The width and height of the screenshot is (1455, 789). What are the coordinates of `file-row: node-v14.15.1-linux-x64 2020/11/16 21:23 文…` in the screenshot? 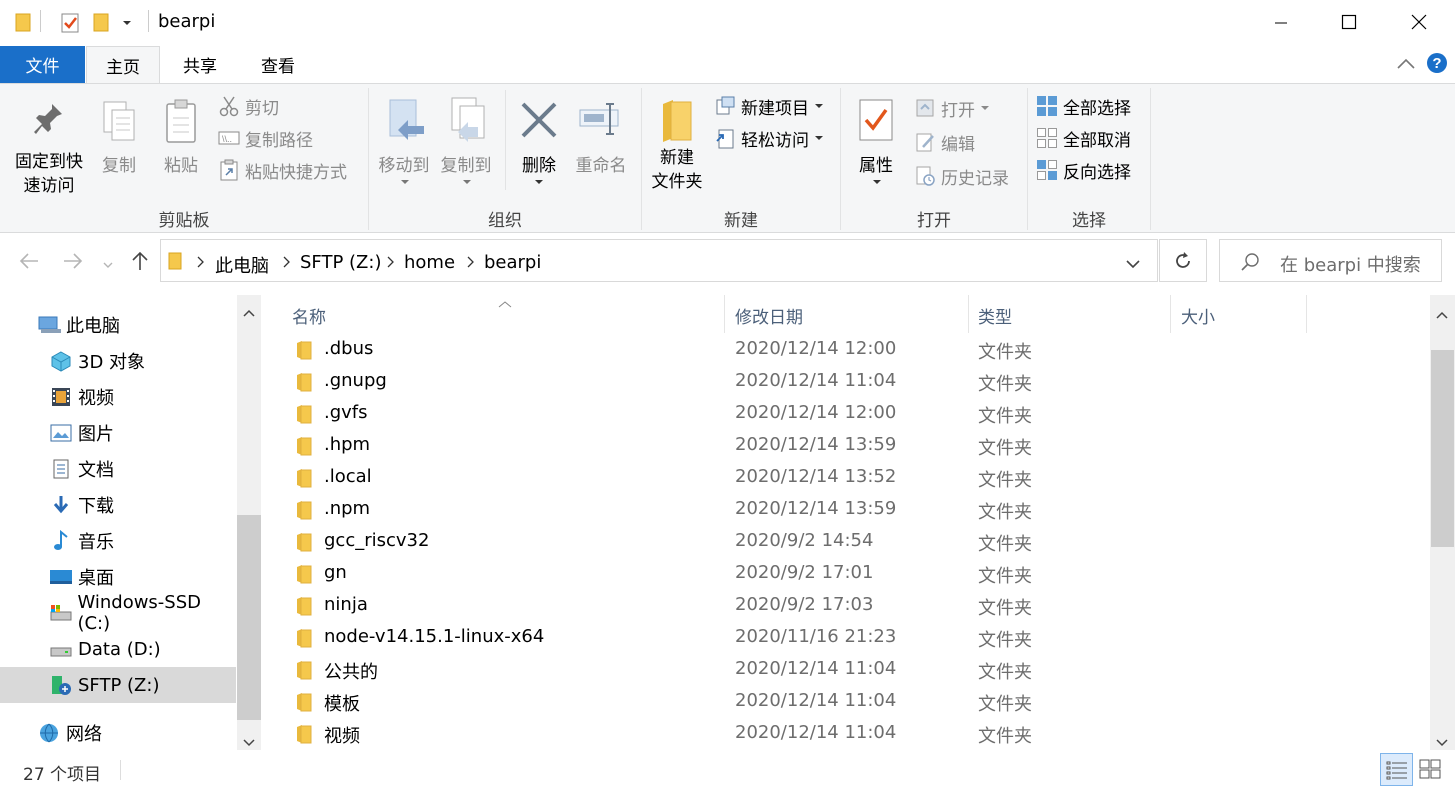 It's located at (842, 638).